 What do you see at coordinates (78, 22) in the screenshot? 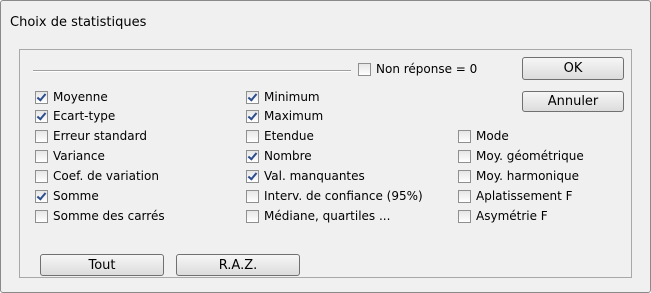
I see `dialog-title: Choix de statistiques` at bounding box center [78, 22].